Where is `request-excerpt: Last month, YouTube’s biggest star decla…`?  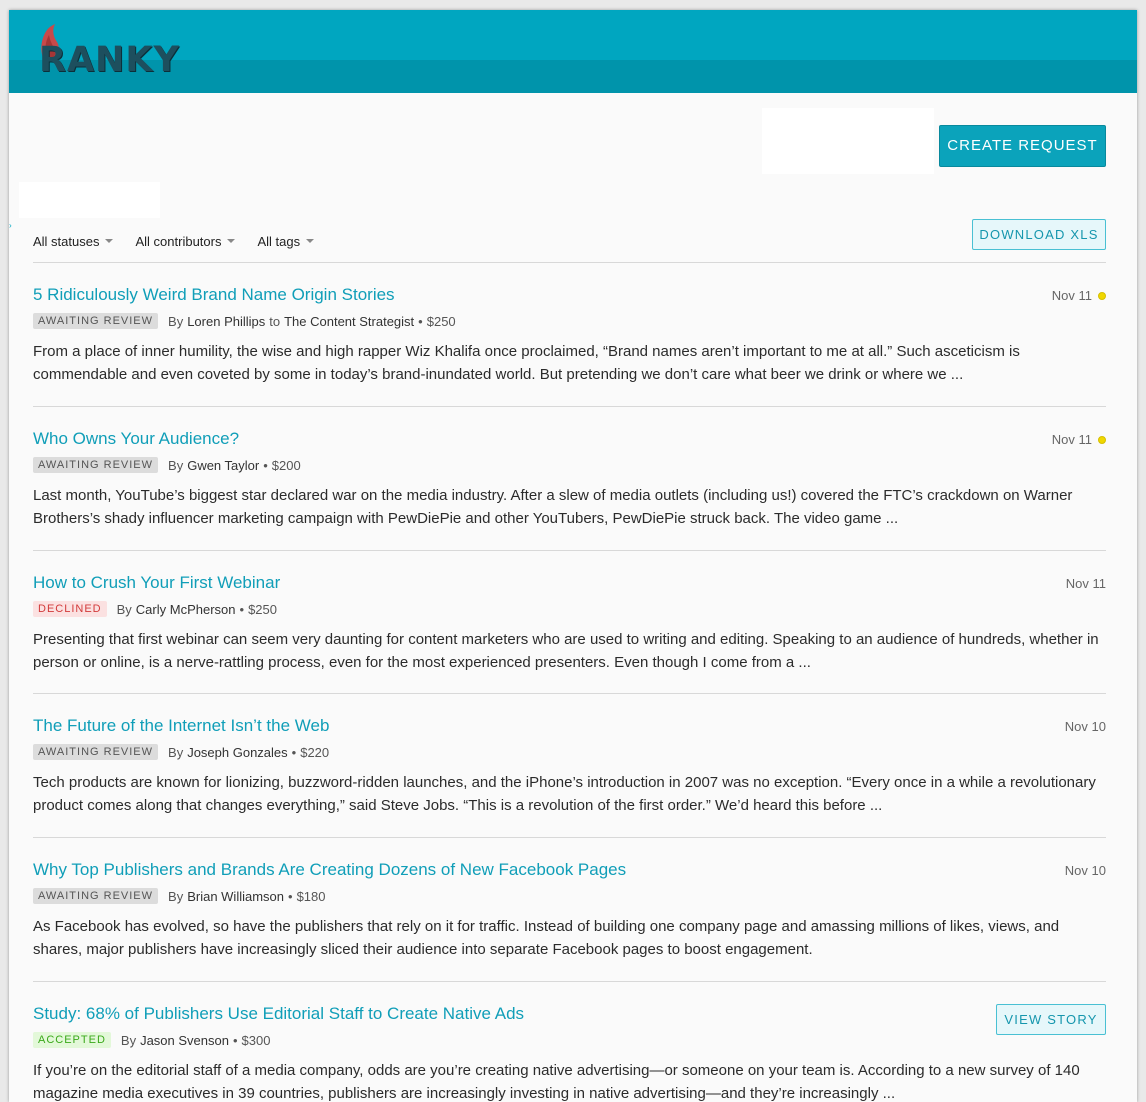 request-excerpt: Last month, YouTube’s biggest star decla… is located at coordinates (553, 507).